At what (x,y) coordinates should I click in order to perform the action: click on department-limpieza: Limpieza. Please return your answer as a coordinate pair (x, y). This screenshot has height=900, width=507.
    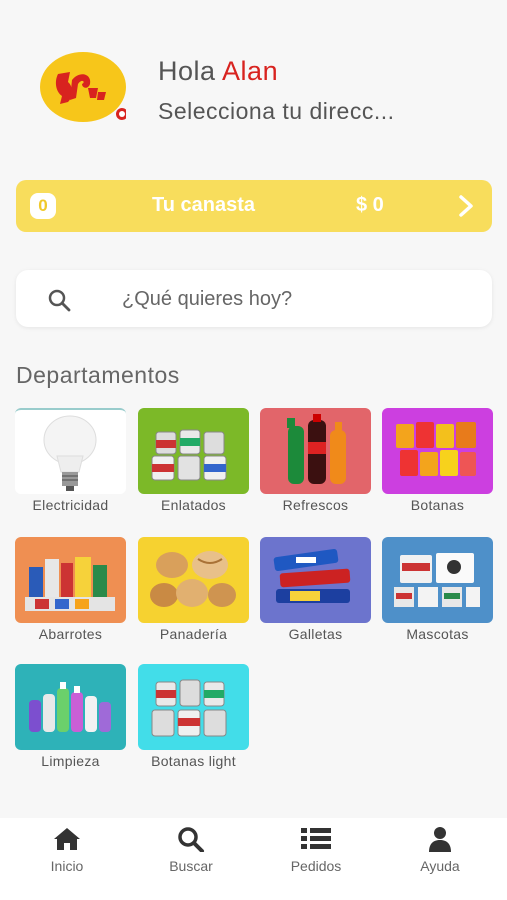
    Looking at the image, I should click on (70, 716).